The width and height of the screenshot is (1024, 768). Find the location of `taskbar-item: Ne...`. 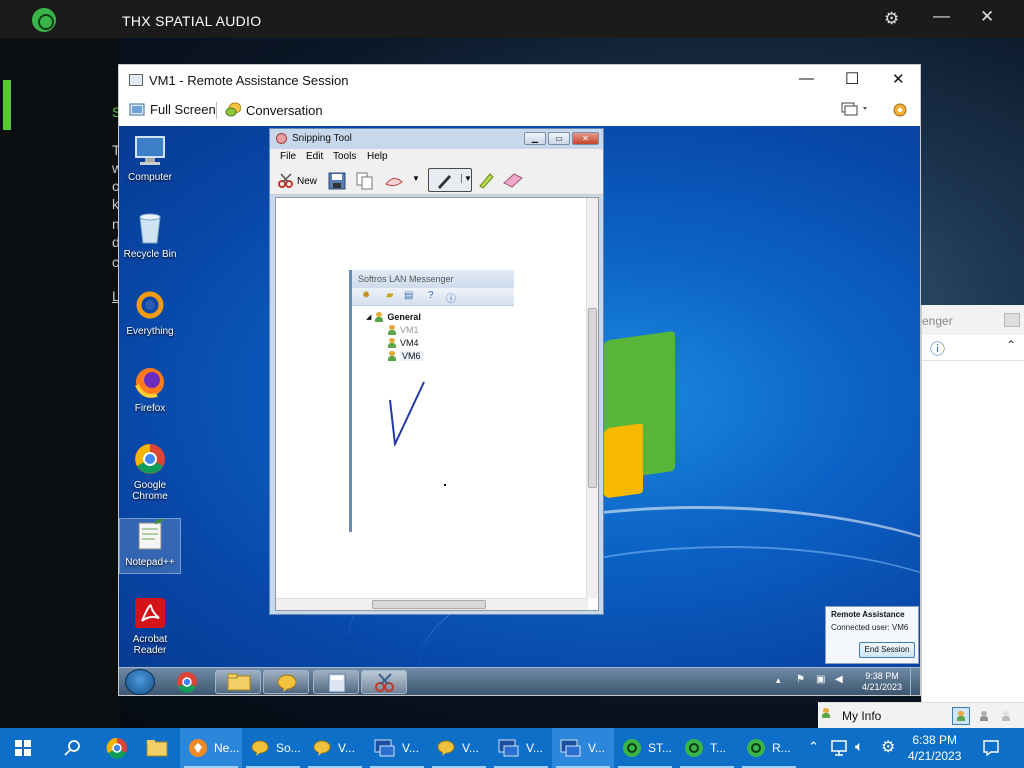

taskbar-item: Ne... is located at coordinates (211, 748).